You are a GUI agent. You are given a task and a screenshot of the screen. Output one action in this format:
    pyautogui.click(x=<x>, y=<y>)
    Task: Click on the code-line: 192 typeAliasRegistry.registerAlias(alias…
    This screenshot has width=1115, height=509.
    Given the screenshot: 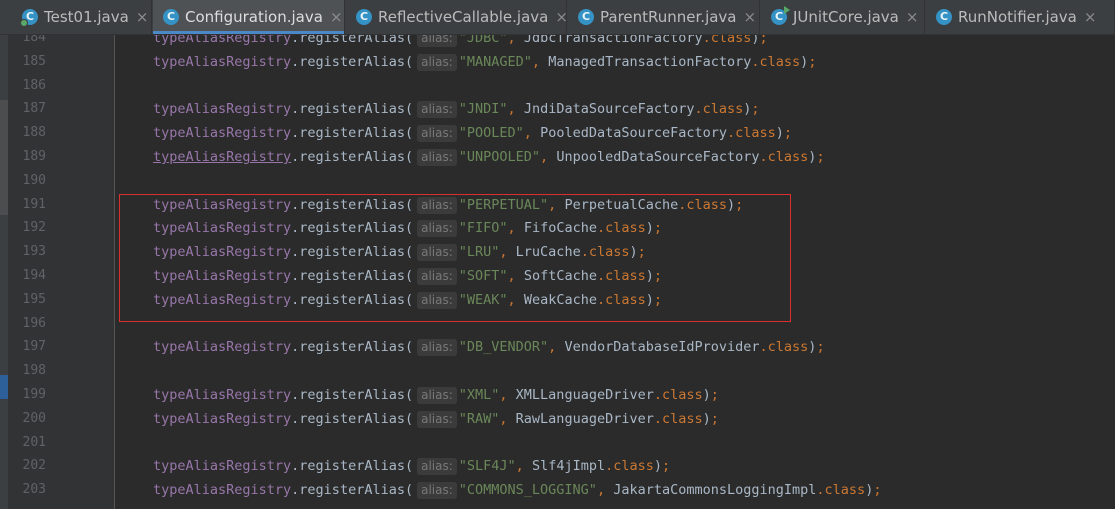 What is the action you would take?
    pyautogui.click(x=557, y=228)
    